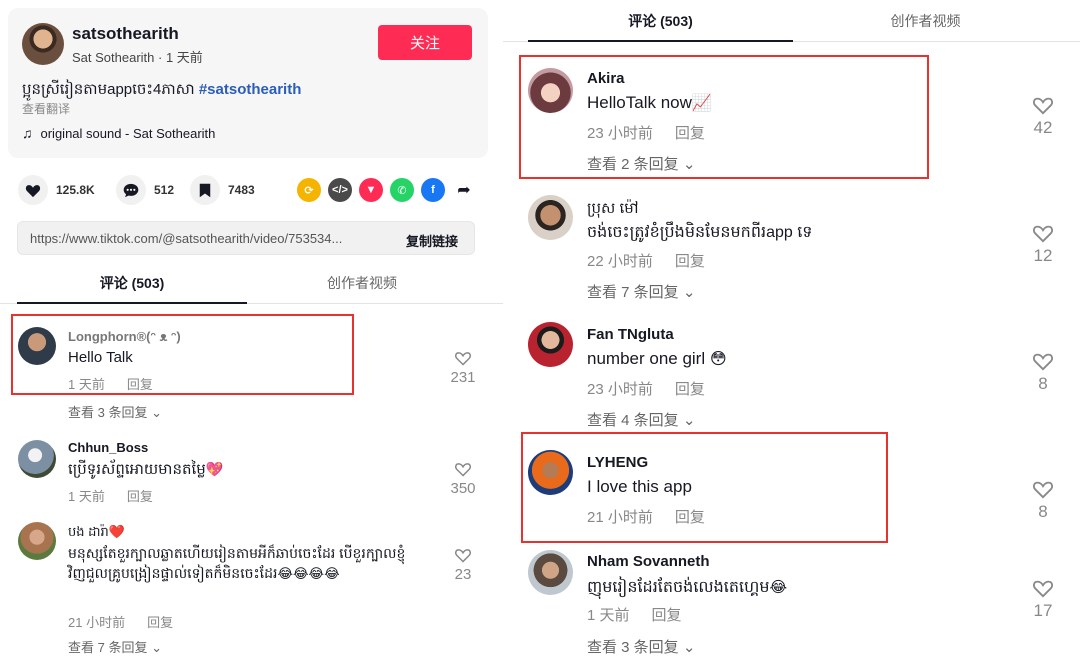  Describe the element at coordinates (250, 89) in the screenshot. I see `caption-hashtag: #satsothearith` at that location.